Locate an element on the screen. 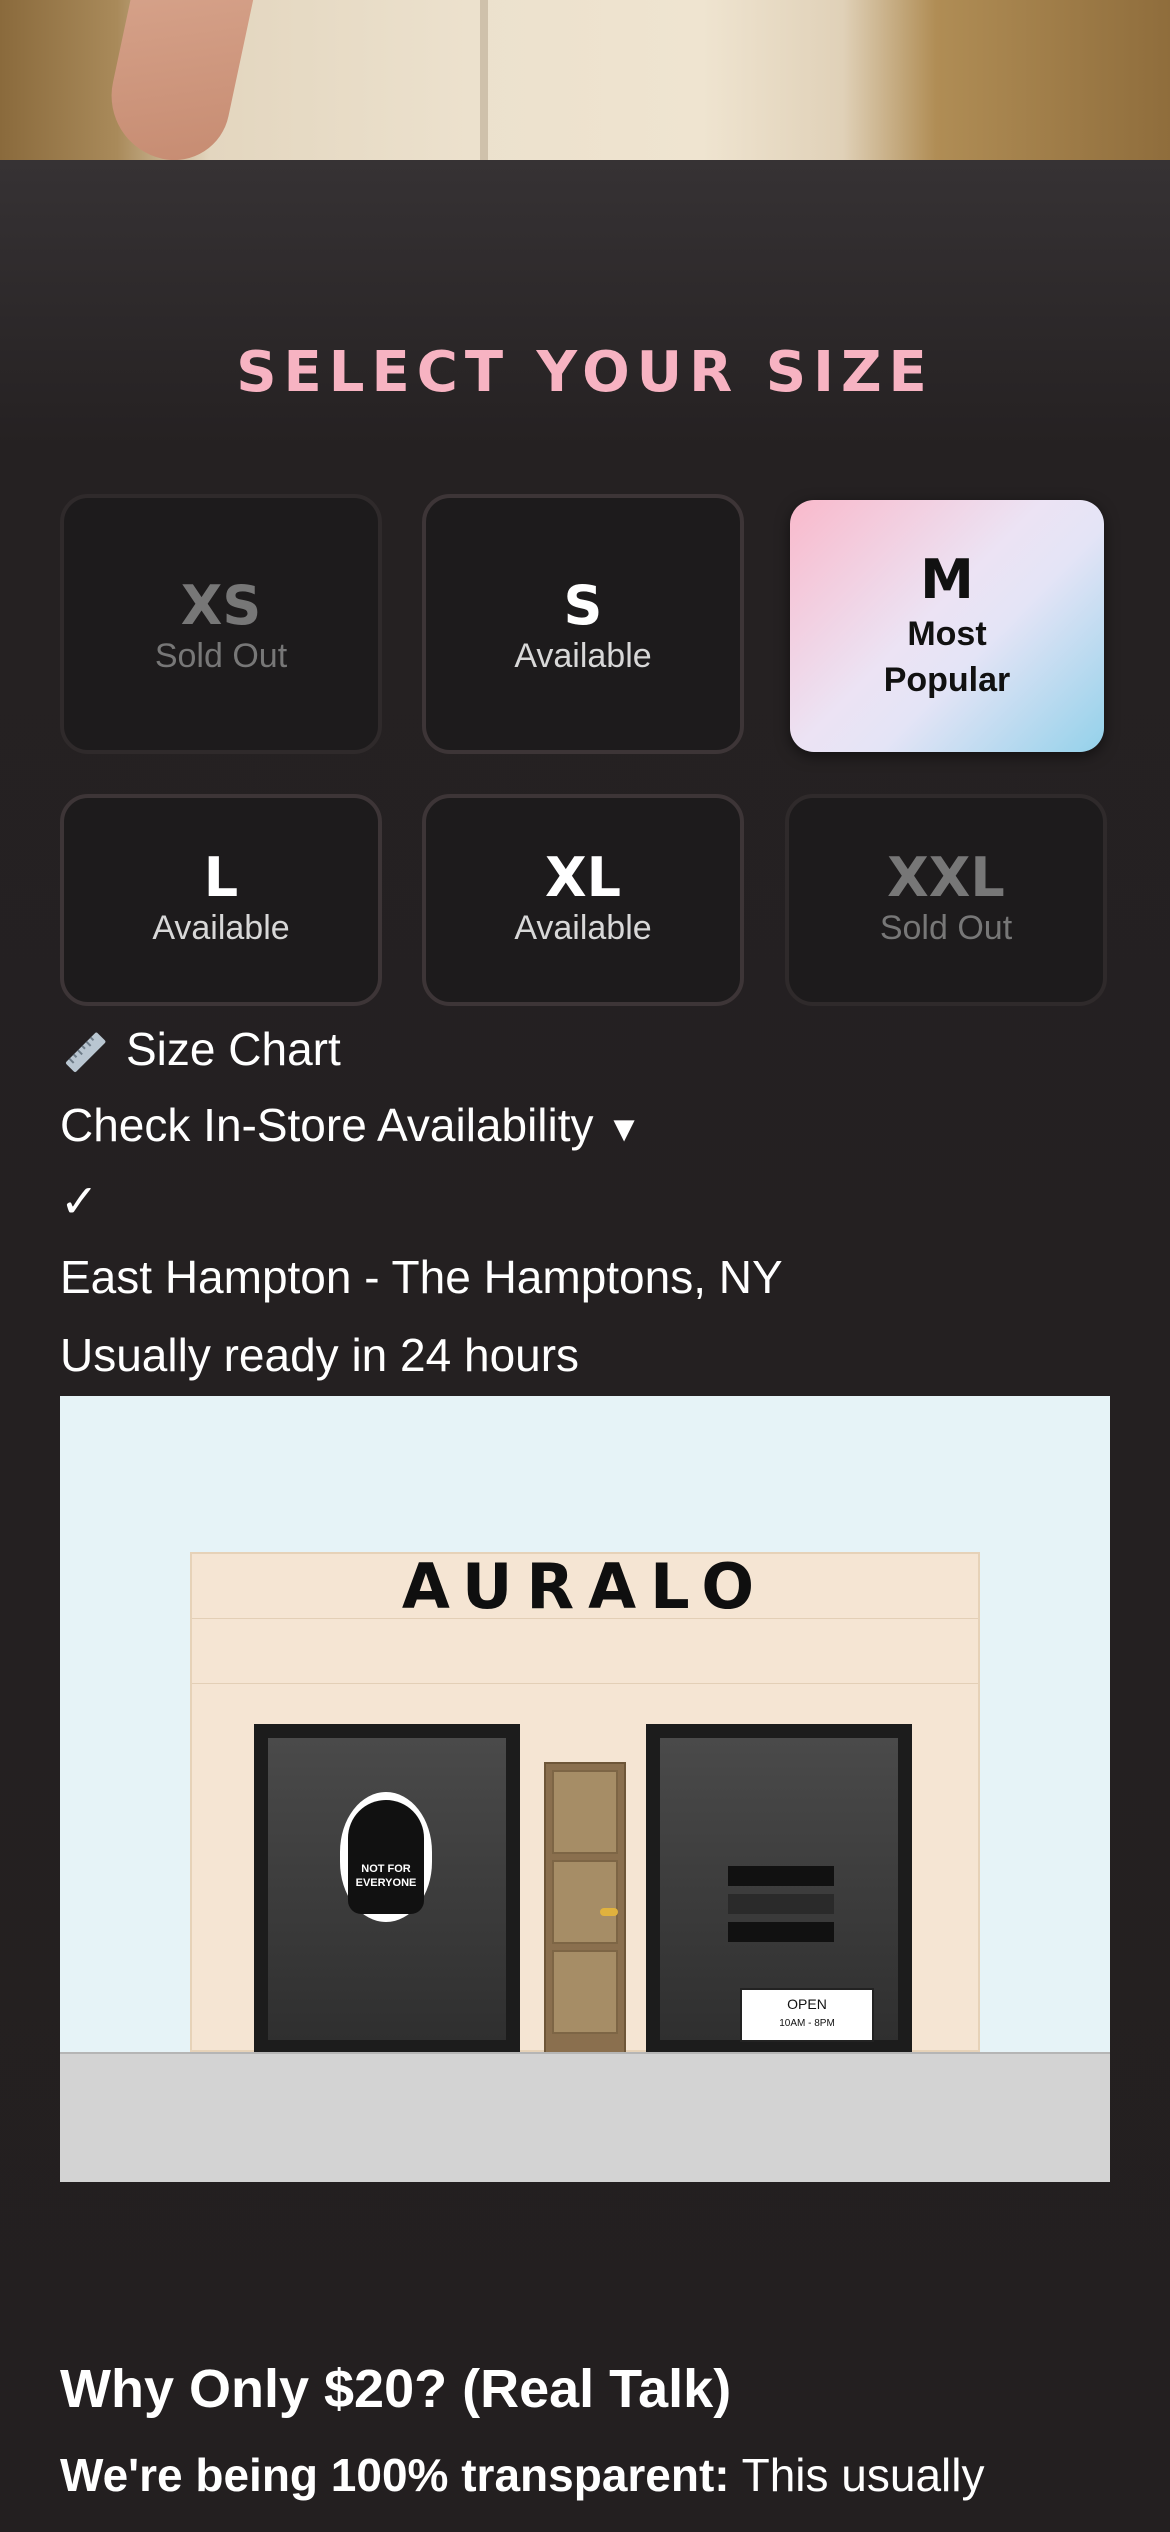  size-option-xl: XL Available is located at coordinates (583, 900).